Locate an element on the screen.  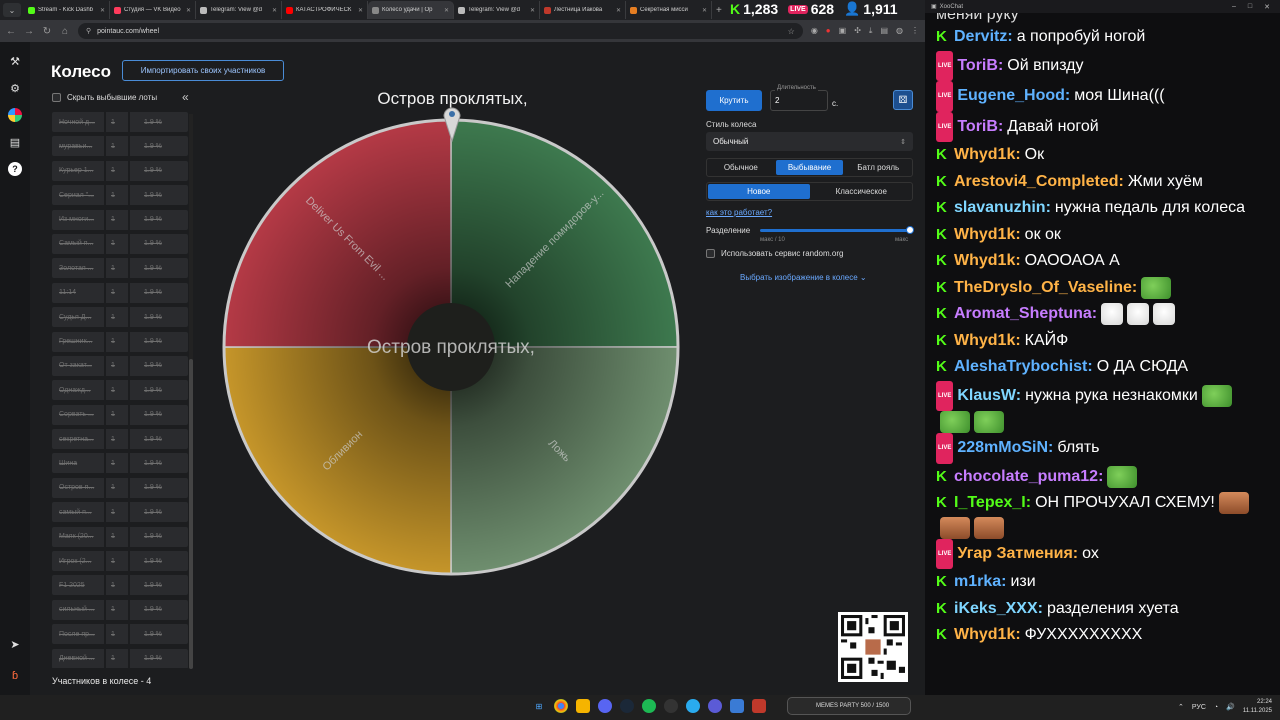
mode-option: Выбывание is located at coordinates (809, 167).